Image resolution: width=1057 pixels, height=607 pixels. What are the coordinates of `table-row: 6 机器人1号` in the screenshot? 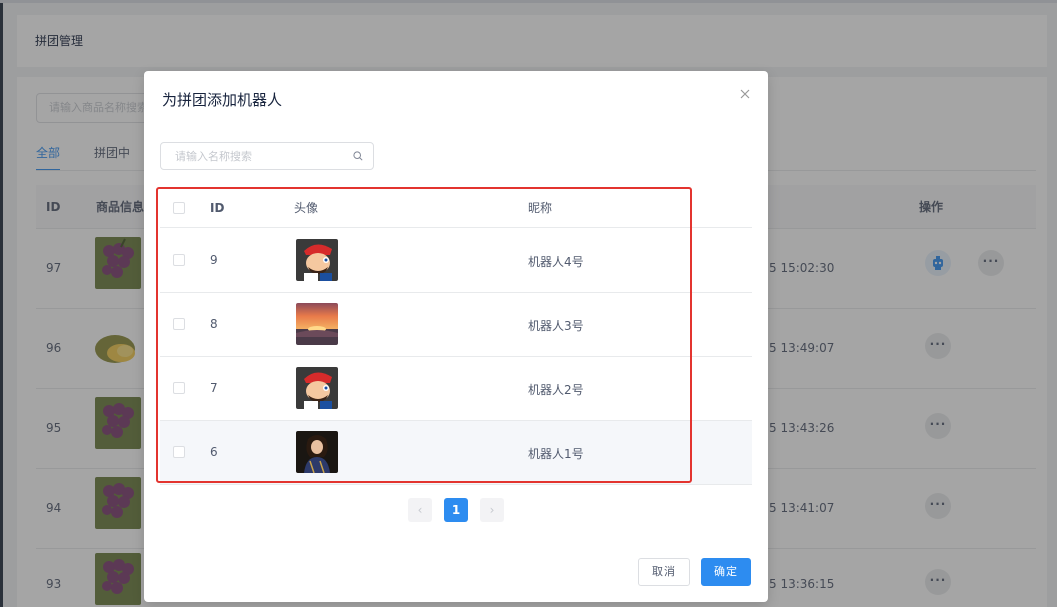 It's located at (456, 453).